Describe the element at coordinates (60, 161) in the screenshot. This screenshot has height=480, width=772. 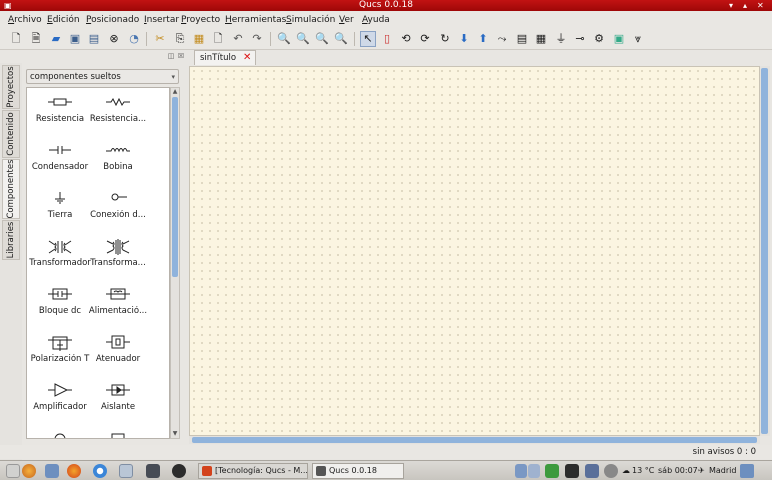
I see `component-condensador: Condensador` at that location.